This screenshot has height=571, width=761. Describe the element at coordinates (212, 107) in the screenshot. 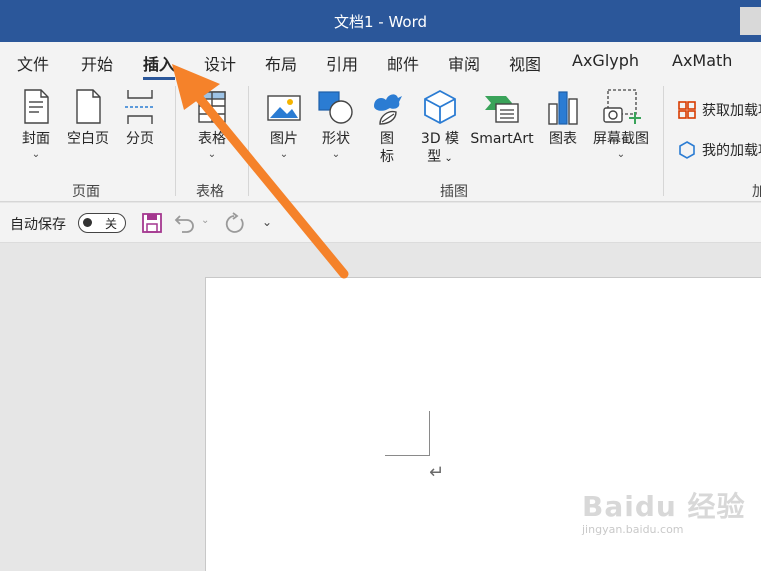

I see `table-icon` at that location.